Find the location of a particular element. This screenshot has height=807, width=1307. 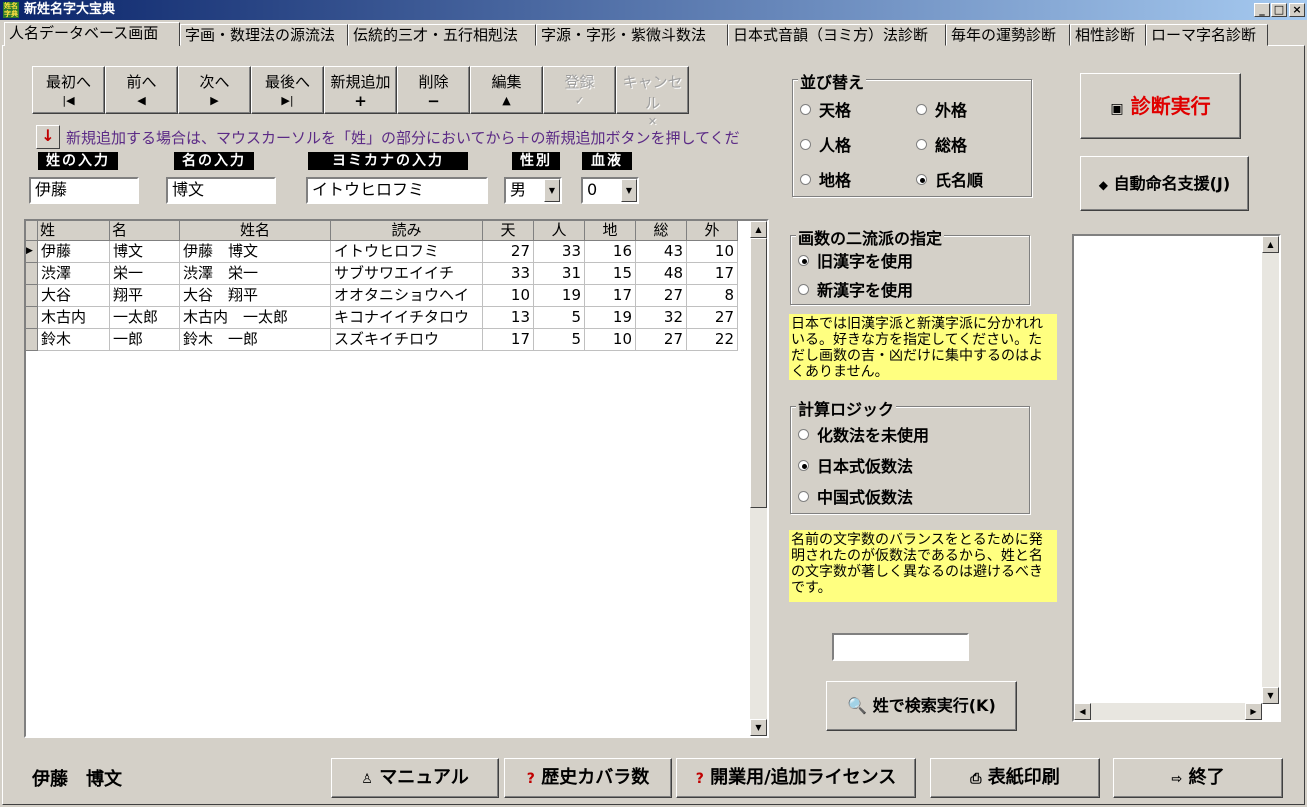

cell-surname: 伊藤 is located at coordinates (74, 252).